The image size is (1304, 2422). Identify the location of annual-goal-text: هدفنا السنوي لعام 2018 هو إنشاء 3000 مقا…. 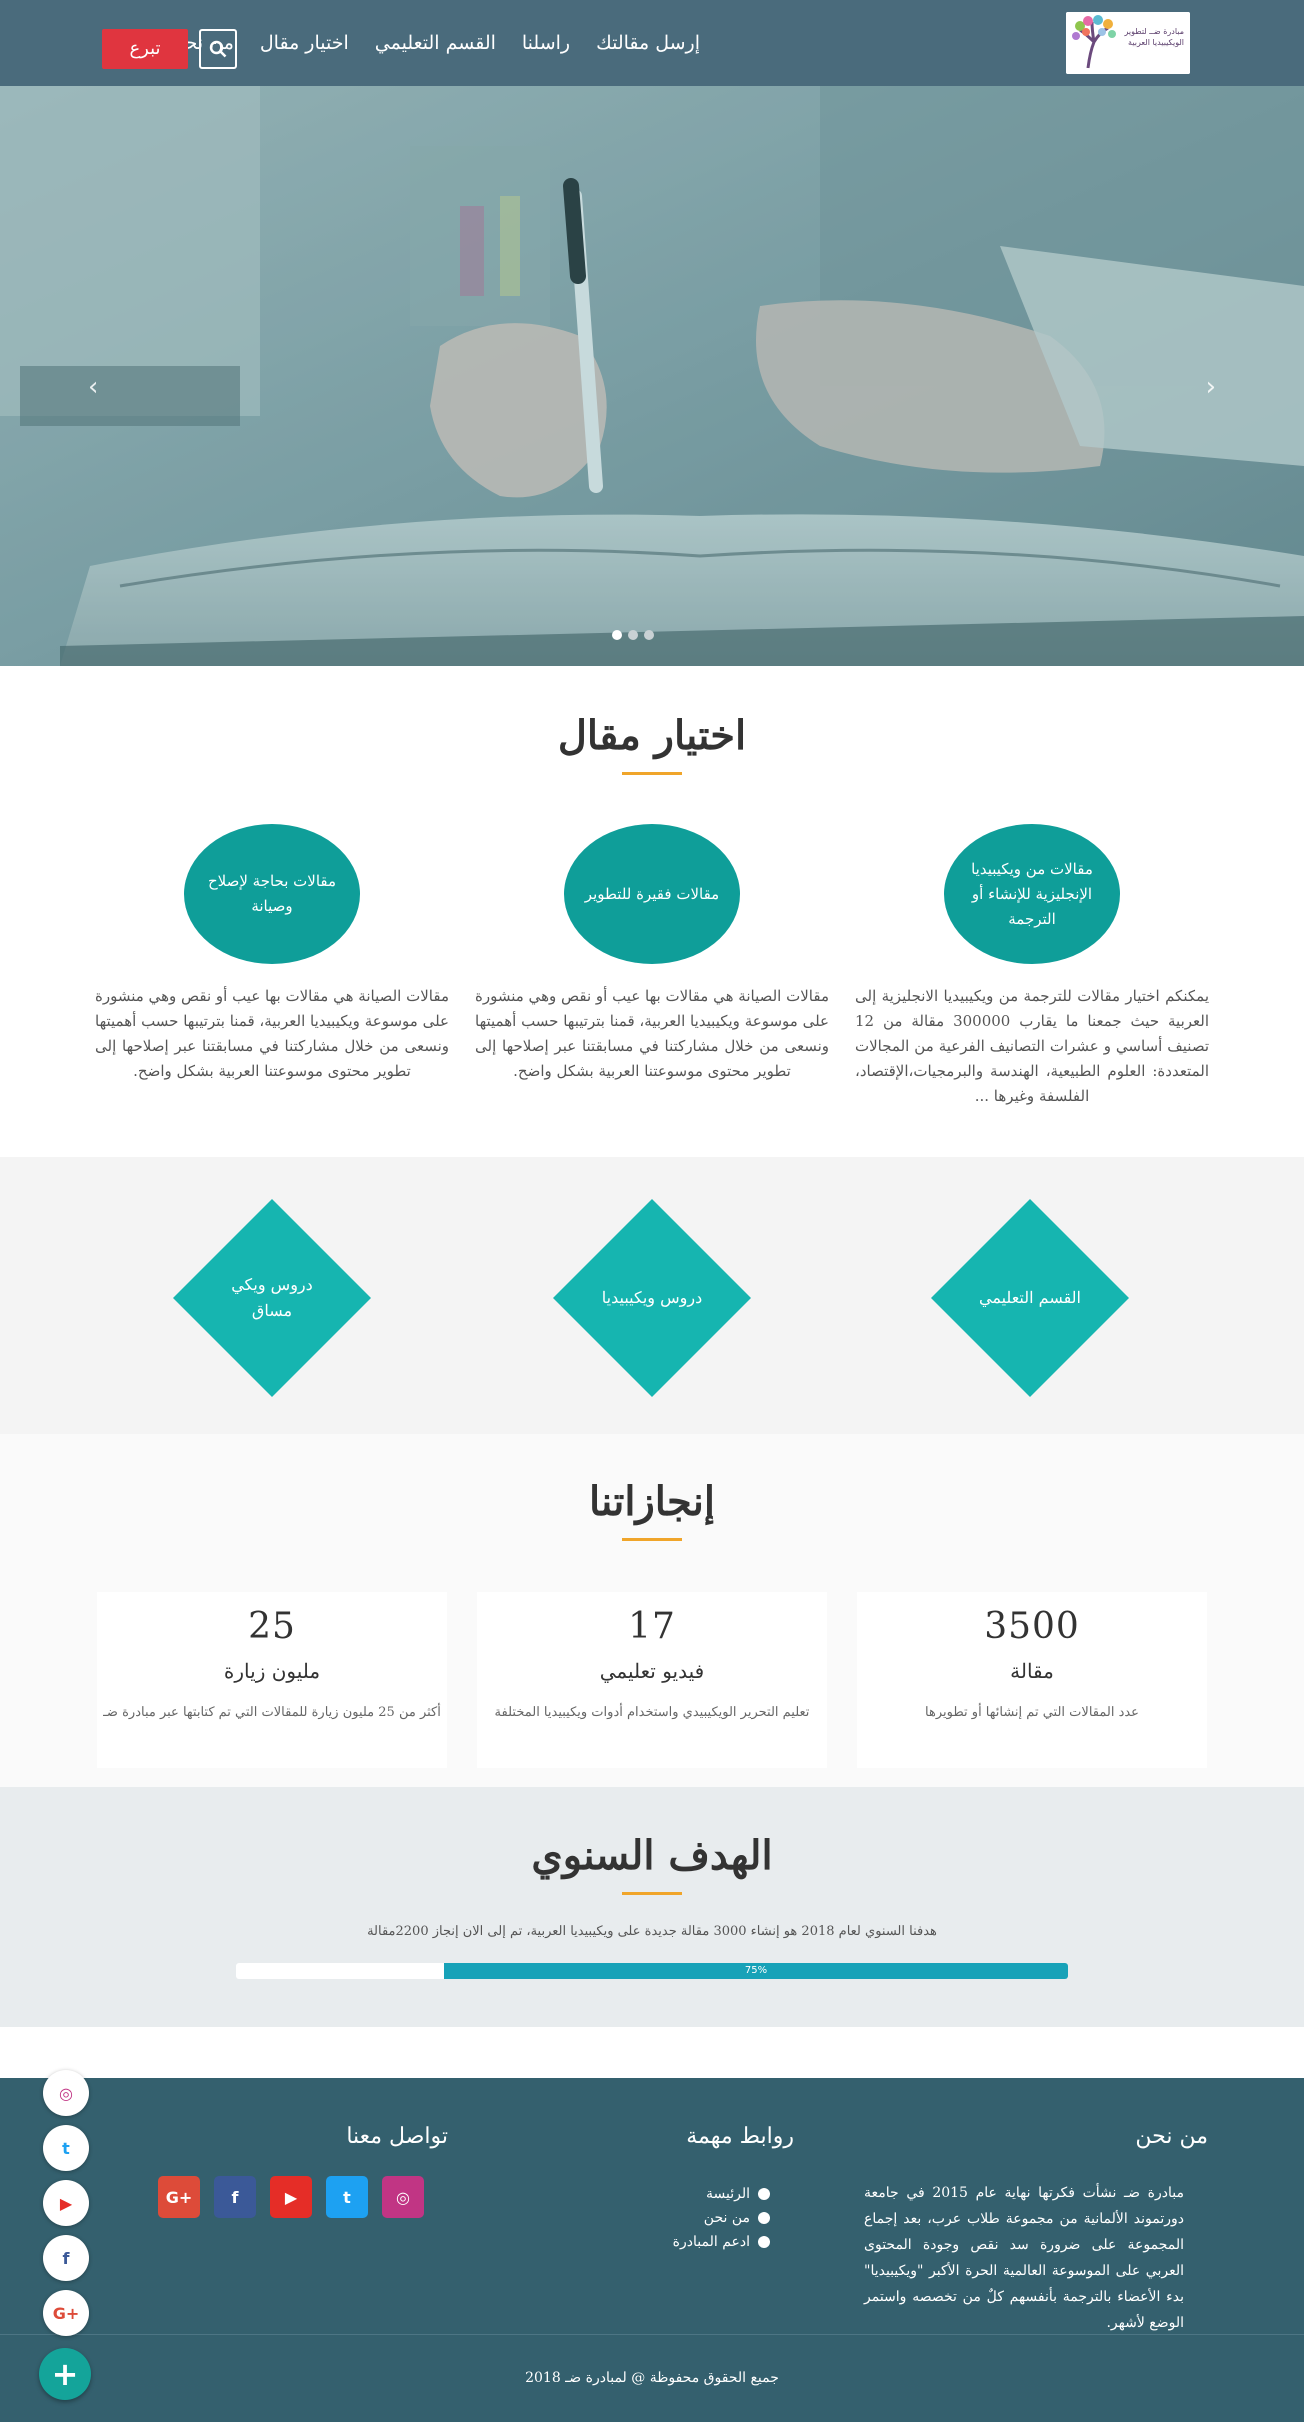
(652, 1931).